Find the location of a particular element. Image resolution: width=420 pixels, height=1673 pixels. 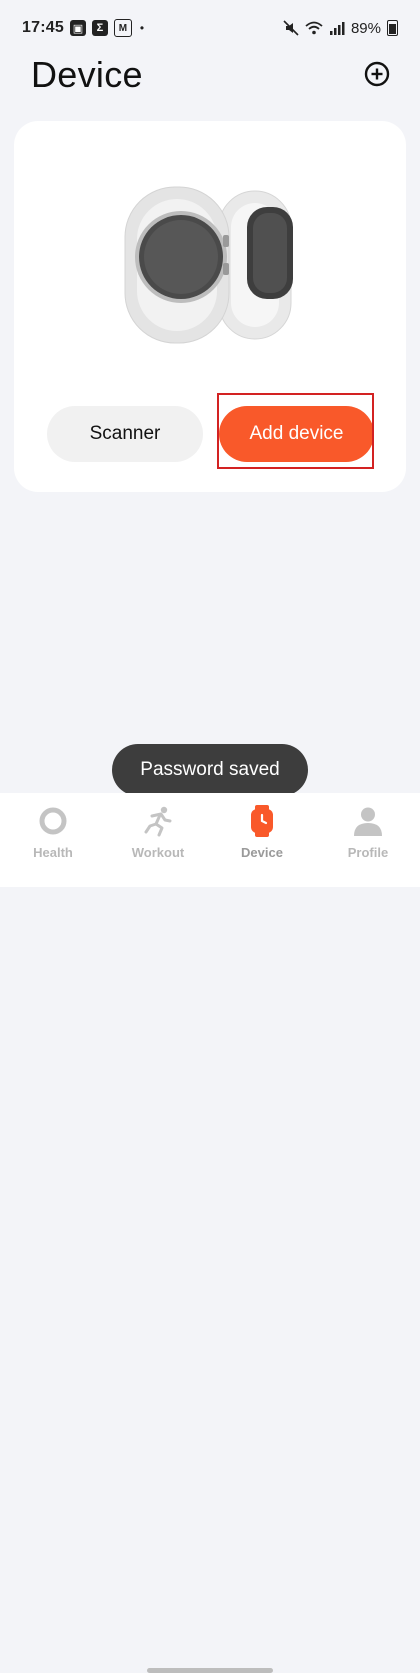

status-left: 17:45 ▣ Σ M • is located at coordinates (83, 28).